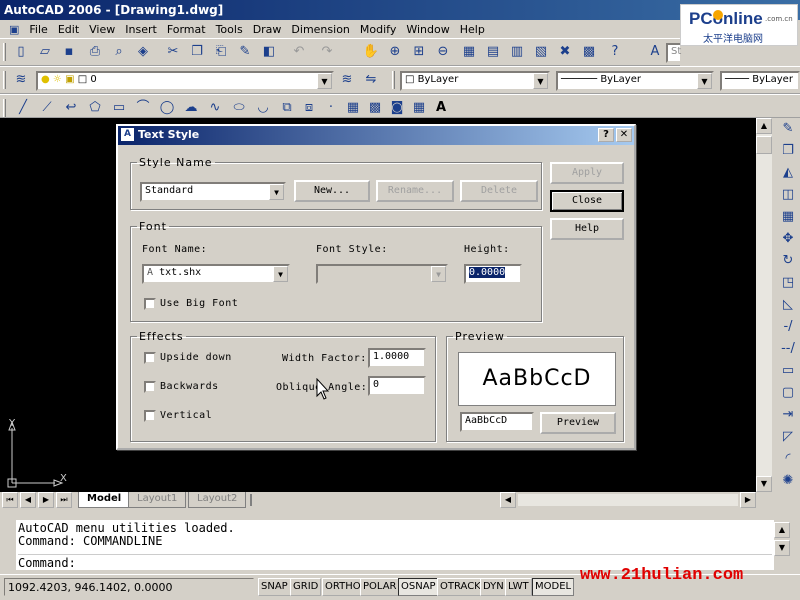  I want to click on save-icon: ▪, so click(69, 52).